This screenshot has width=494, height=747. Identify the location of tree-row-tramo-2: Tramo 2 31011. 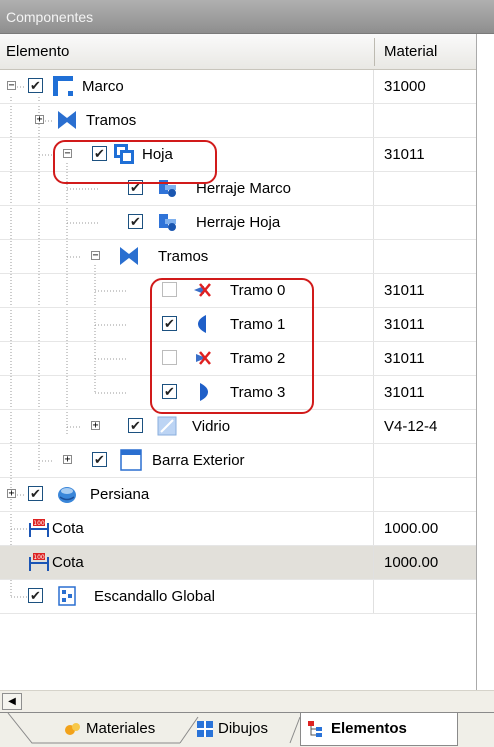
(238, 359).